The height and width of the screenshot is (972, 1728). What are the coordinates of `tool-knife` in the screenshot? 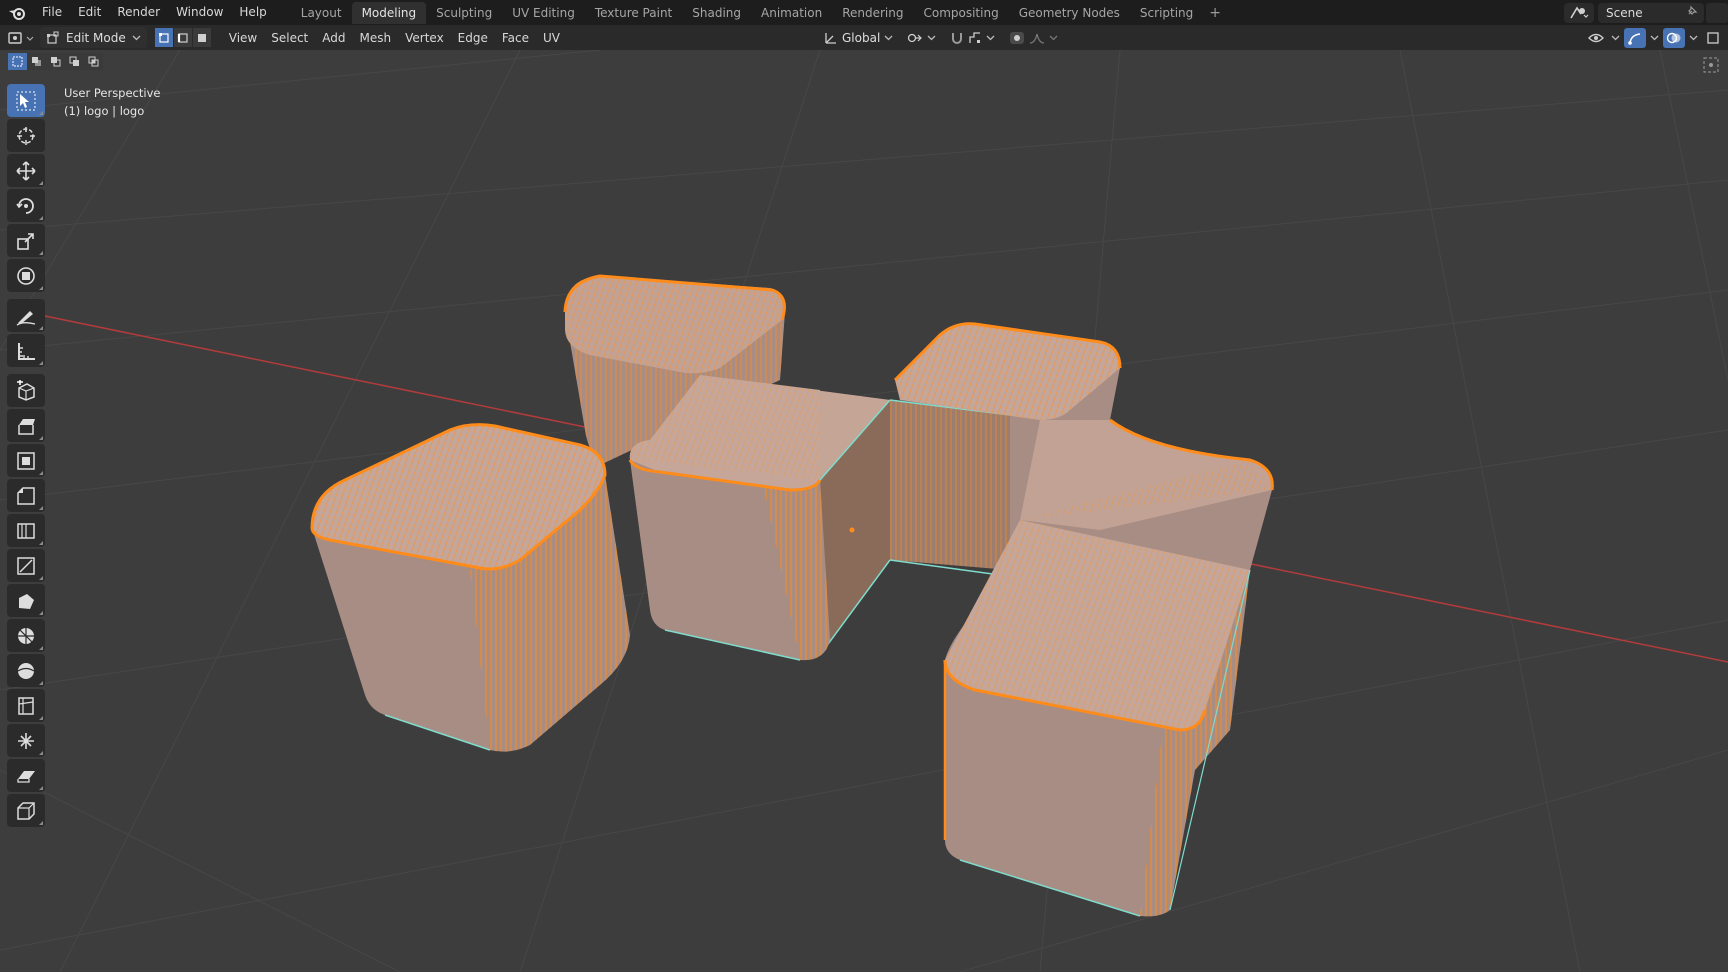 It's located at (26, 565).